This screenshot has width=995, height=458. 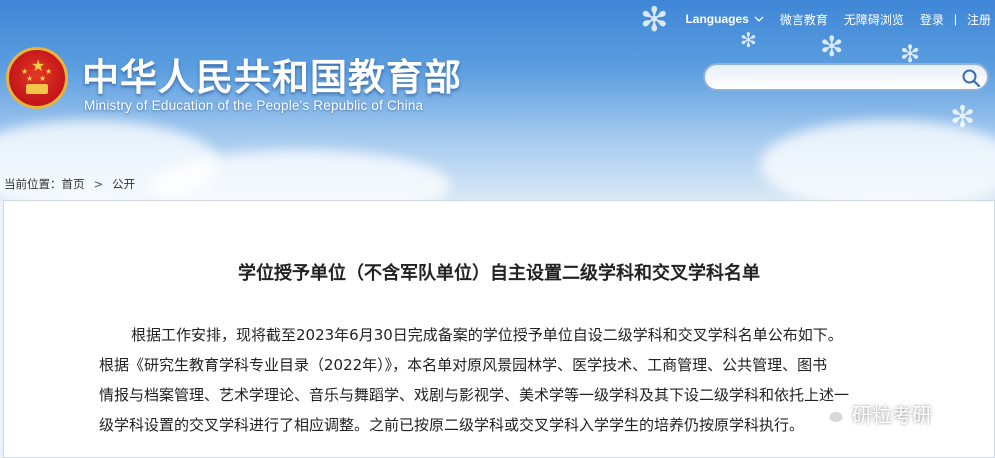 I want to click on chevron-down-icon, so click(x=759, y=19).